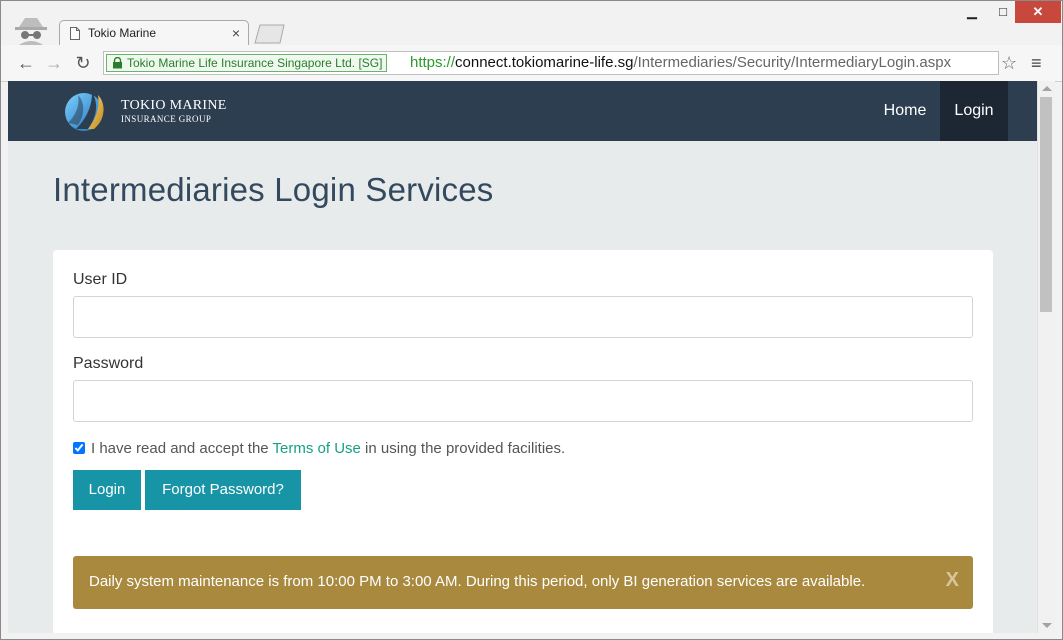 Image resolution: width=1063 pixels, height=640 pixels. I want to click on maximize-button: □, so click(1003, 12).